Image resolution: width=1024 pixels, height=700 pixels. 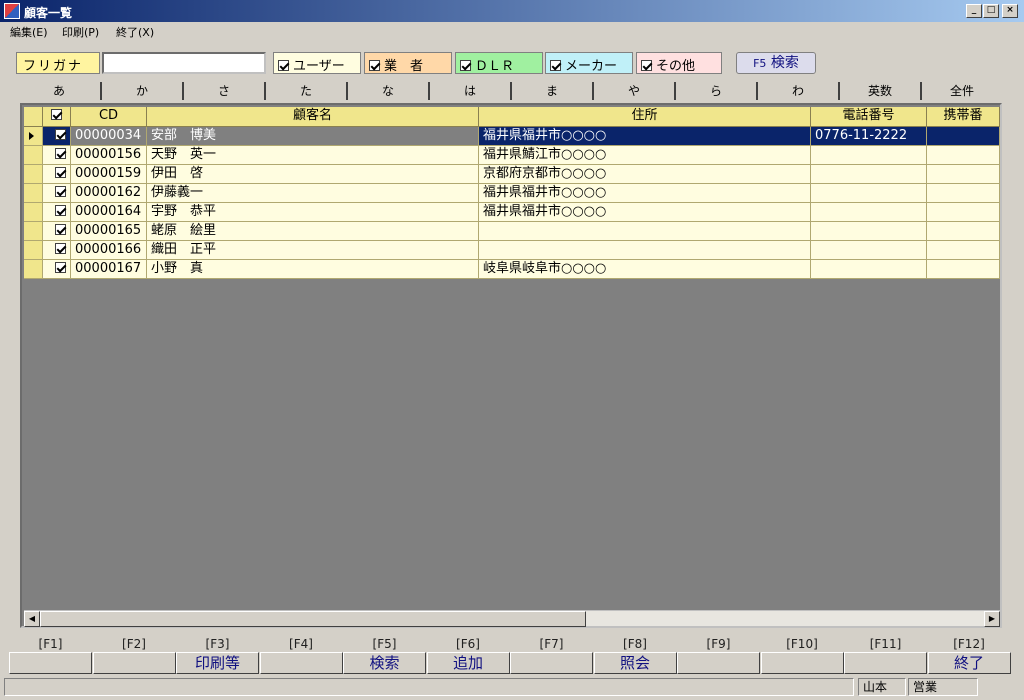 What do you see at coordinates (109, 136) in the screenshot?
I see `cell-cd: 00000034` at bounding box center [109, 136].